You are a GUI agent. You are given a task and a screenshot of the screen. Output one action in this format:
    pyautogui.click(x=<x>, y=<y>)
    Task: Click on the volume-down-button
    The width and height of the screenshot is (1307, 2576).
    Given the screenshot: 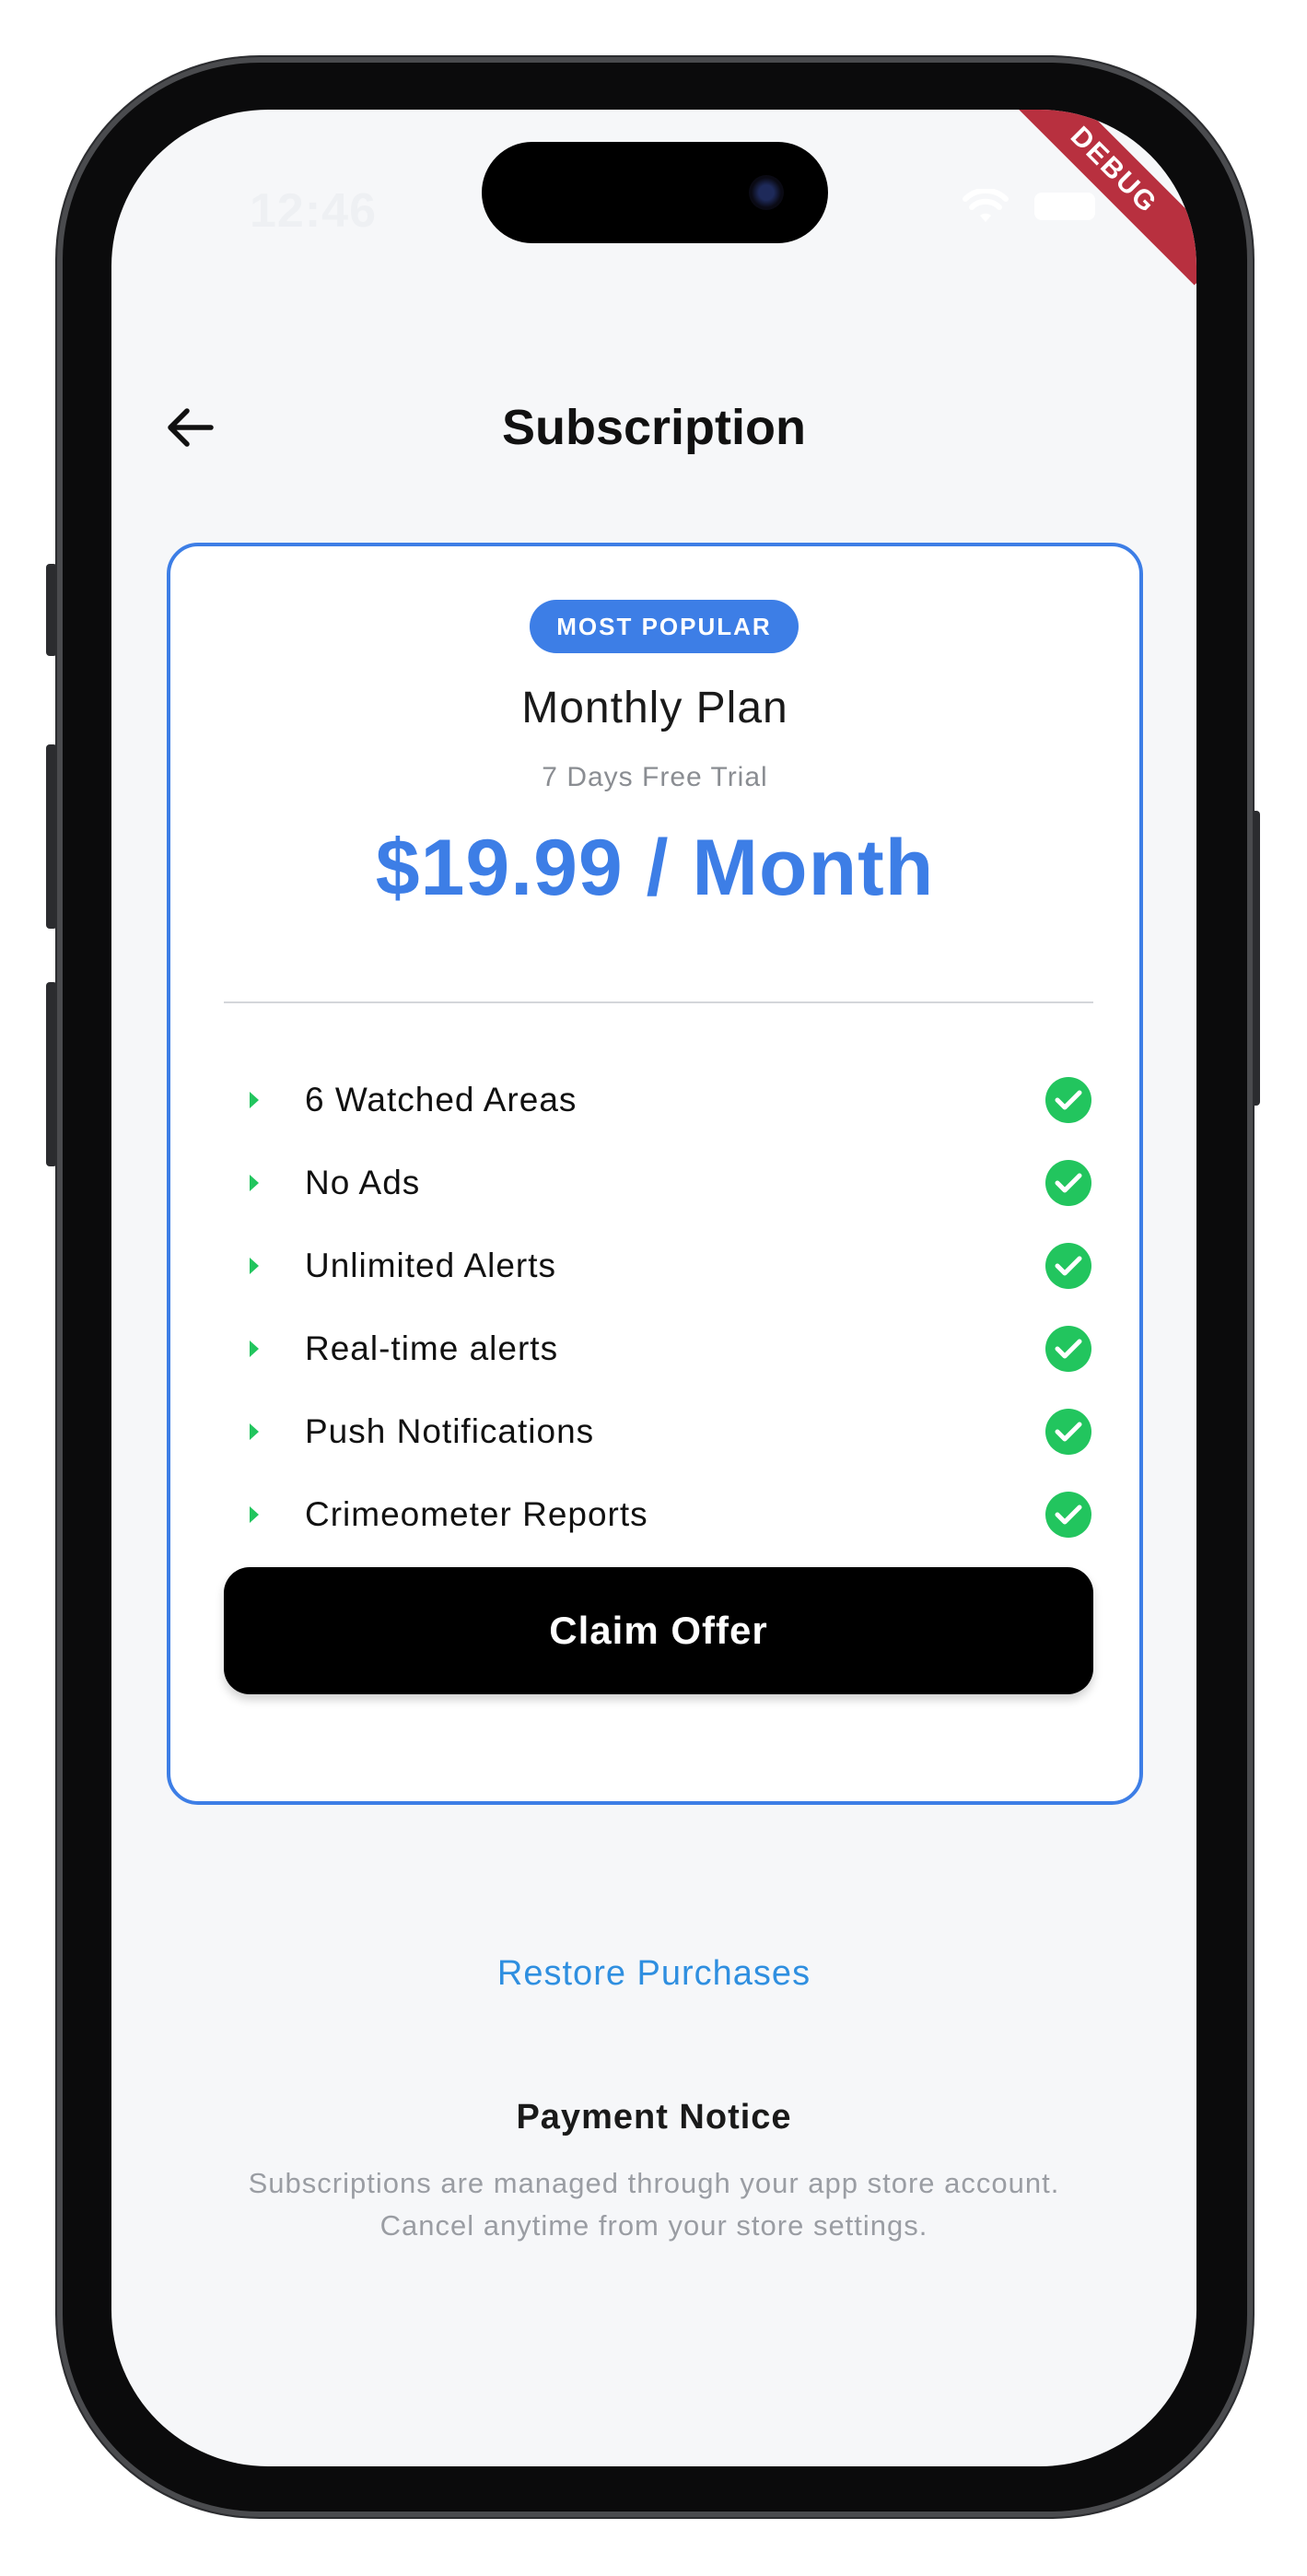 What is the action you would take?
    pyautogui.click(x=52, y=1074)
    